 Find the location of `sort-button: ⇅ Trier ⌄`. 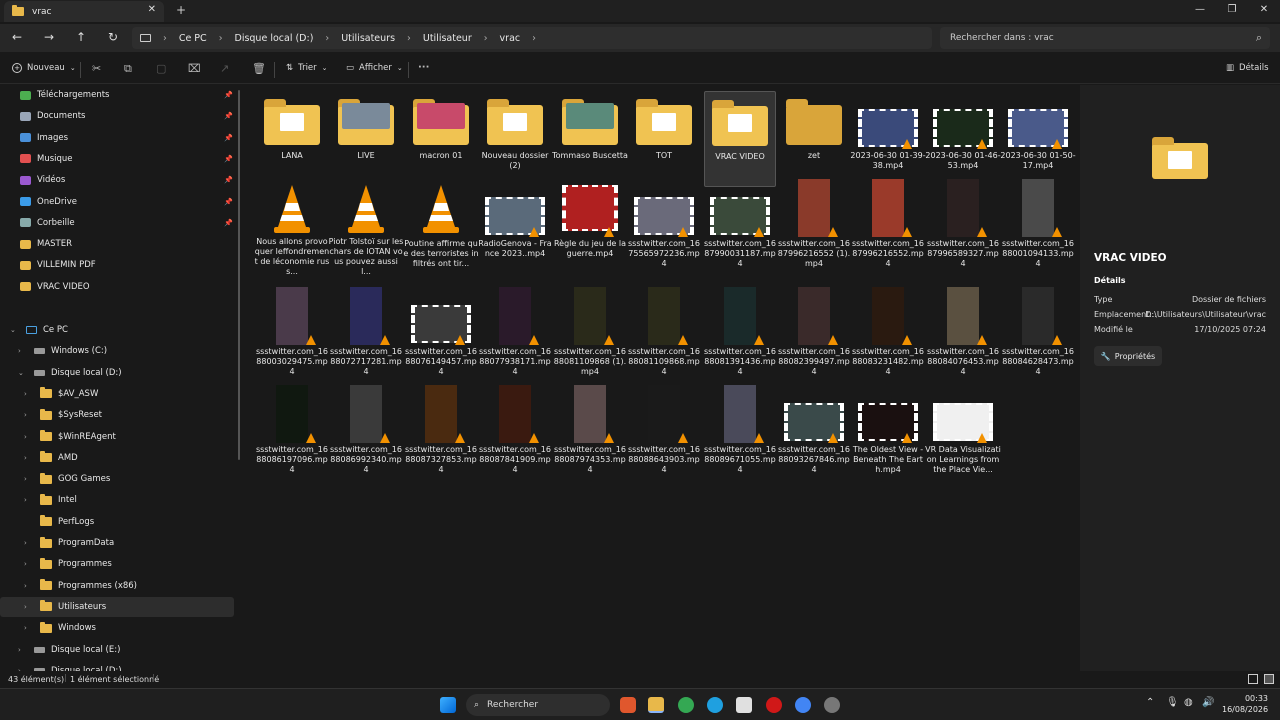

sort-button: ⇅ Trier ⌄ is located at coordinates (307, 68).